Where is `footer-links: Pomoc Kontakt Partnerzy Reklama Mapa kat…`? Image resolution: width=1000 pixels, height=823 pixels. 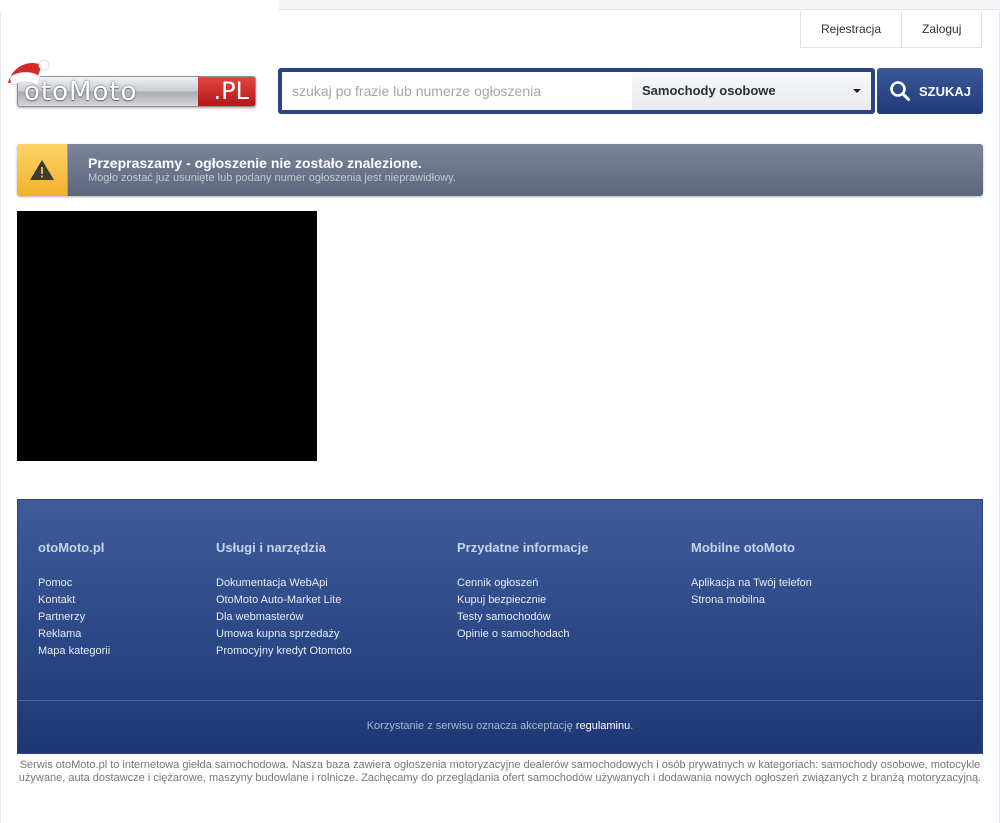
footer-links: Pomoc Kontakt Partnerzy Reklama Mapa kat… is located at coordinates (74, 617).